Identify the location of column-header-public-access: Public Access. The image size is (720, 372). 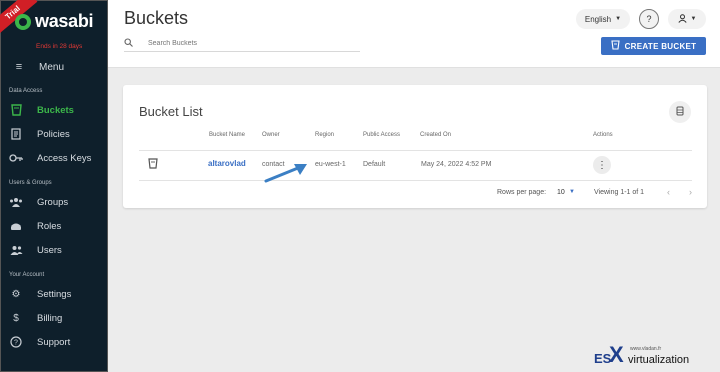
(381, 135).